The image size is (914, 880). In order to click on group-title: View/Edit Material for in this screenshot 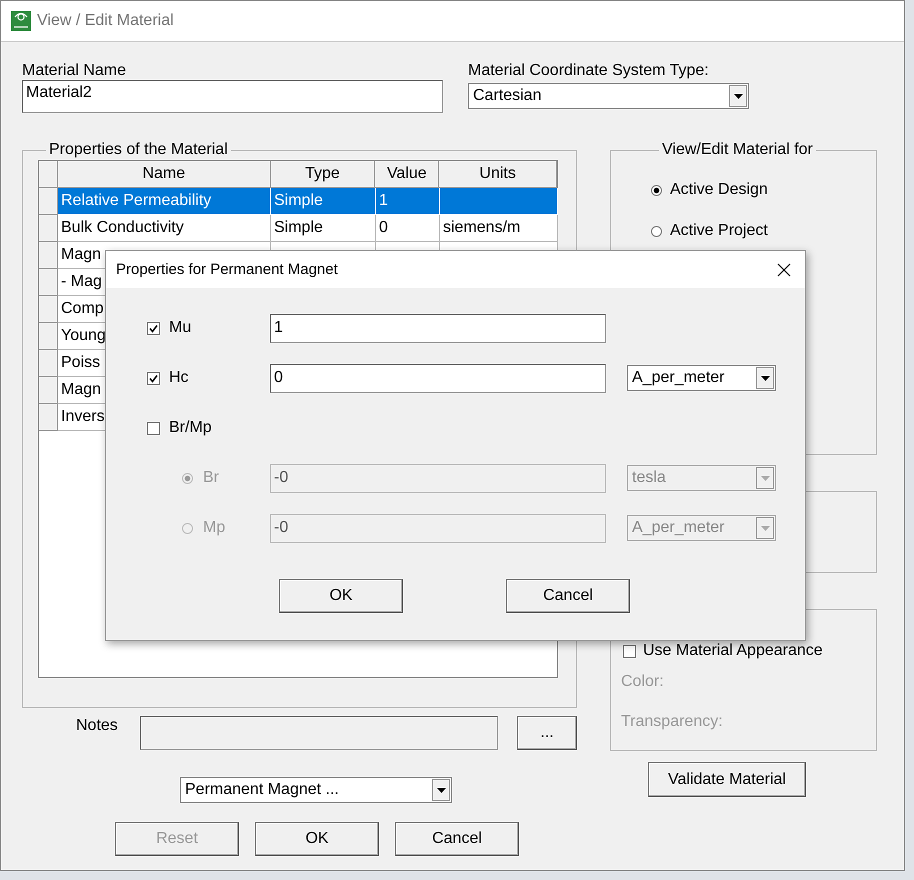, I will do `click(737, 150)`.